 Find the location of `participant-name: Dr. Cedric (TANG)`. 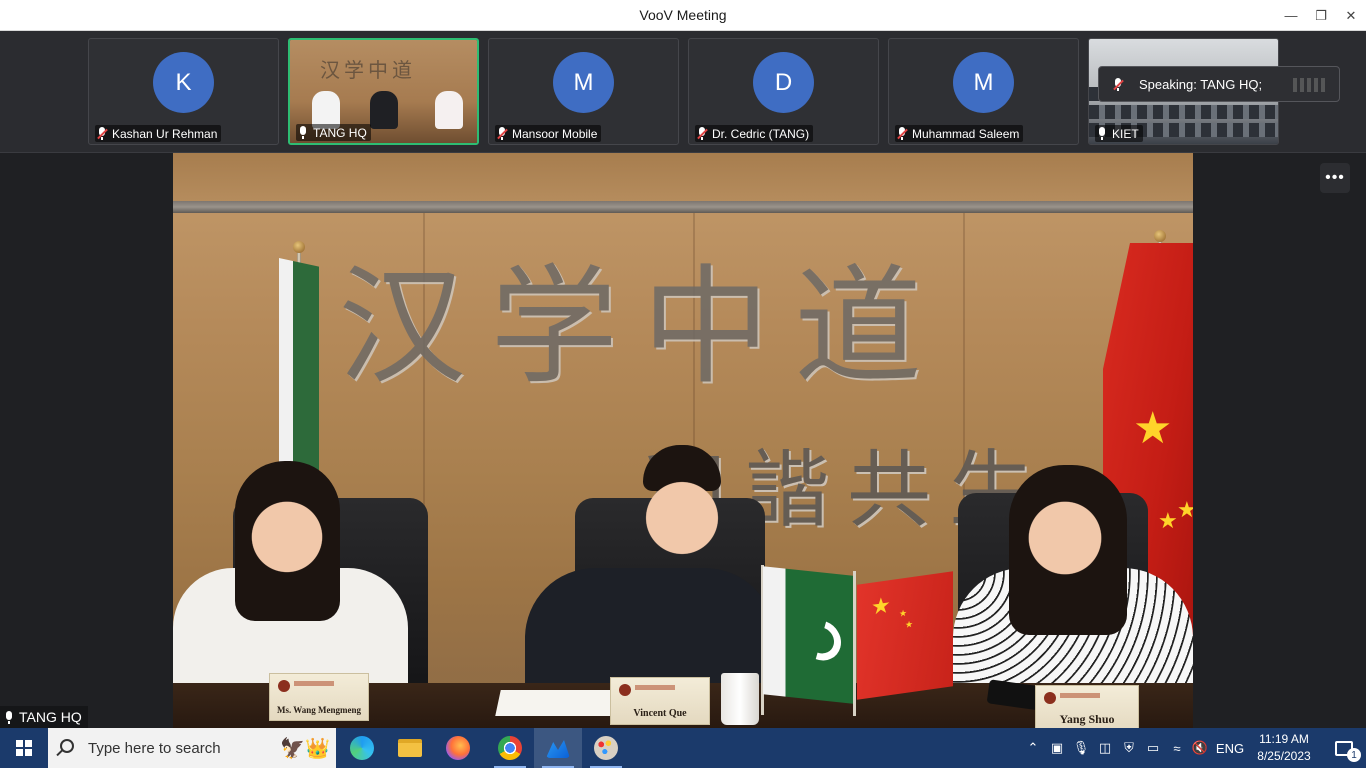

participant-name: Dr. Cedric (TANG) is located at coordinates (761, 133).